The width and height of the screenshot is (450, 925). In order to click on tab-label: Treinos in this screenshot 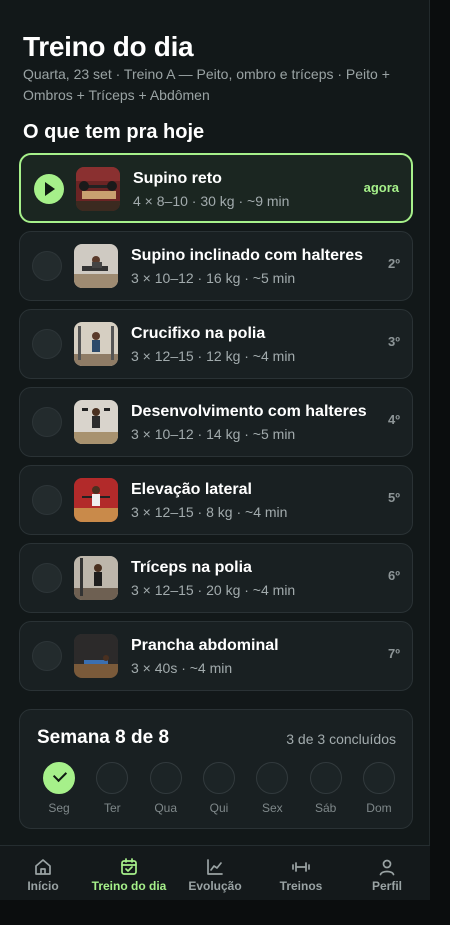, I will do `click(301, 886)`.